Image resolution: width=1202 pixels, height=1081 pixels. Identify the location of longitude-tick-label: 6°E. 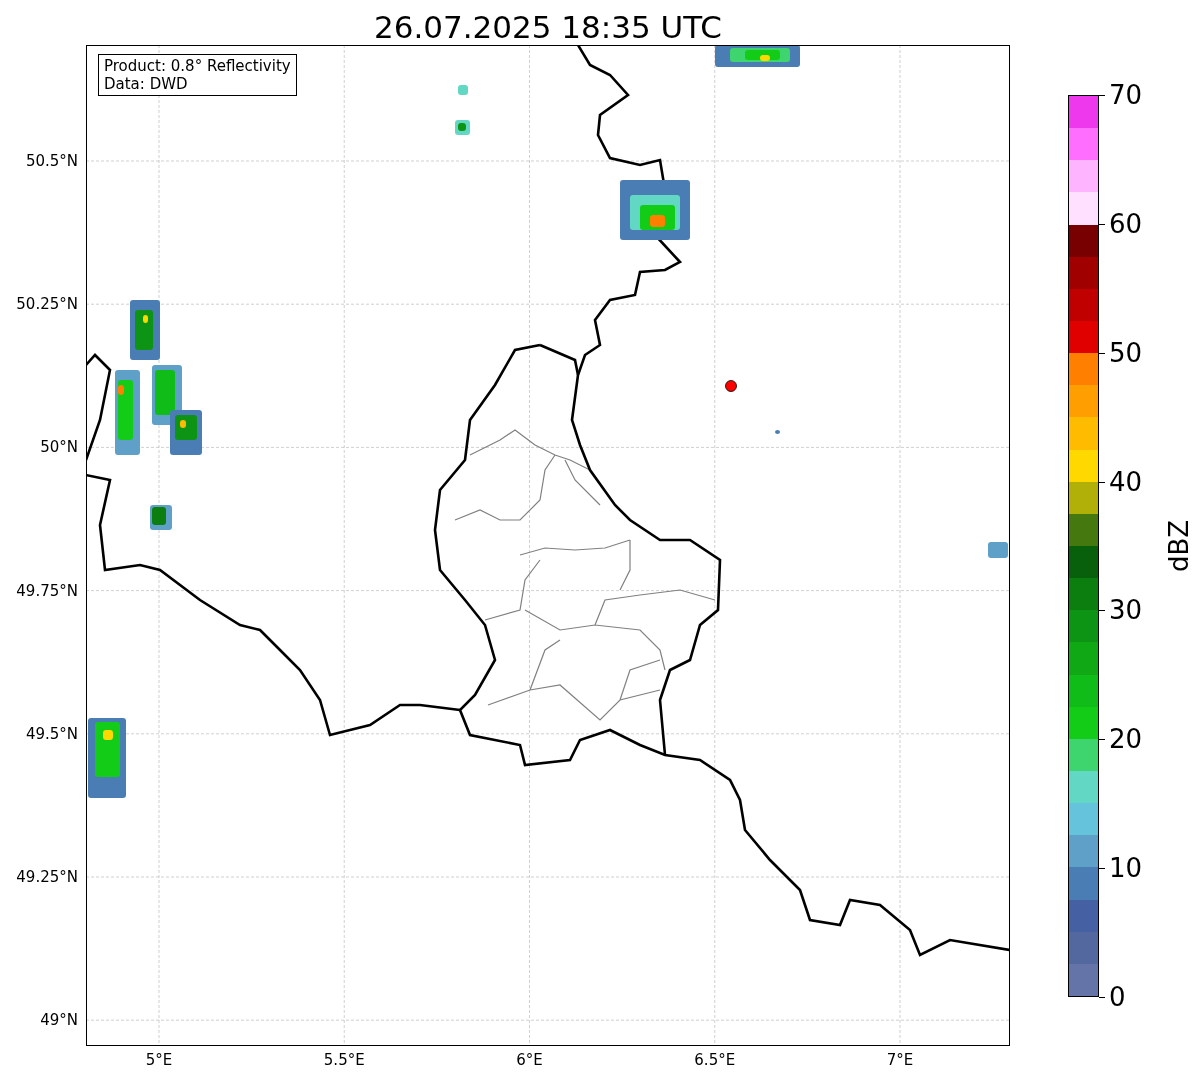
(529, 1060).